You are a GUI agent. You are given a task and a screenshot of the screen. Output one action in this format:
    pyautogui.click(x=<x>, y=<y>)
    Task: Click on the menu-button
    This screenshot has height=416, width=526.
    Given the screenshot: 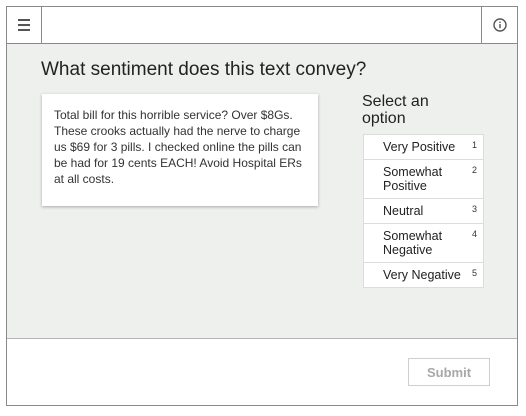 What is the action you would take?
    pyautogui.click(x=24, y=25)
    